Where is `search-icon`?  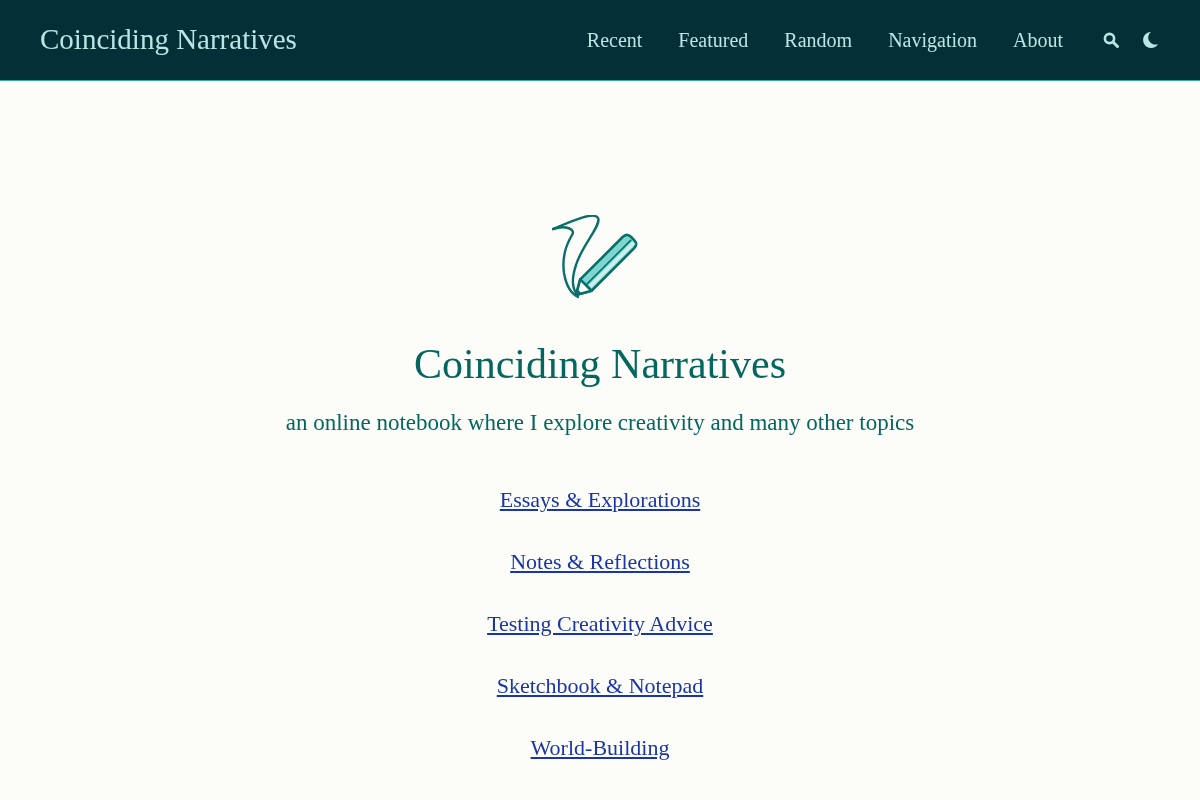 search-icon is located at coordinates (1111, 40).